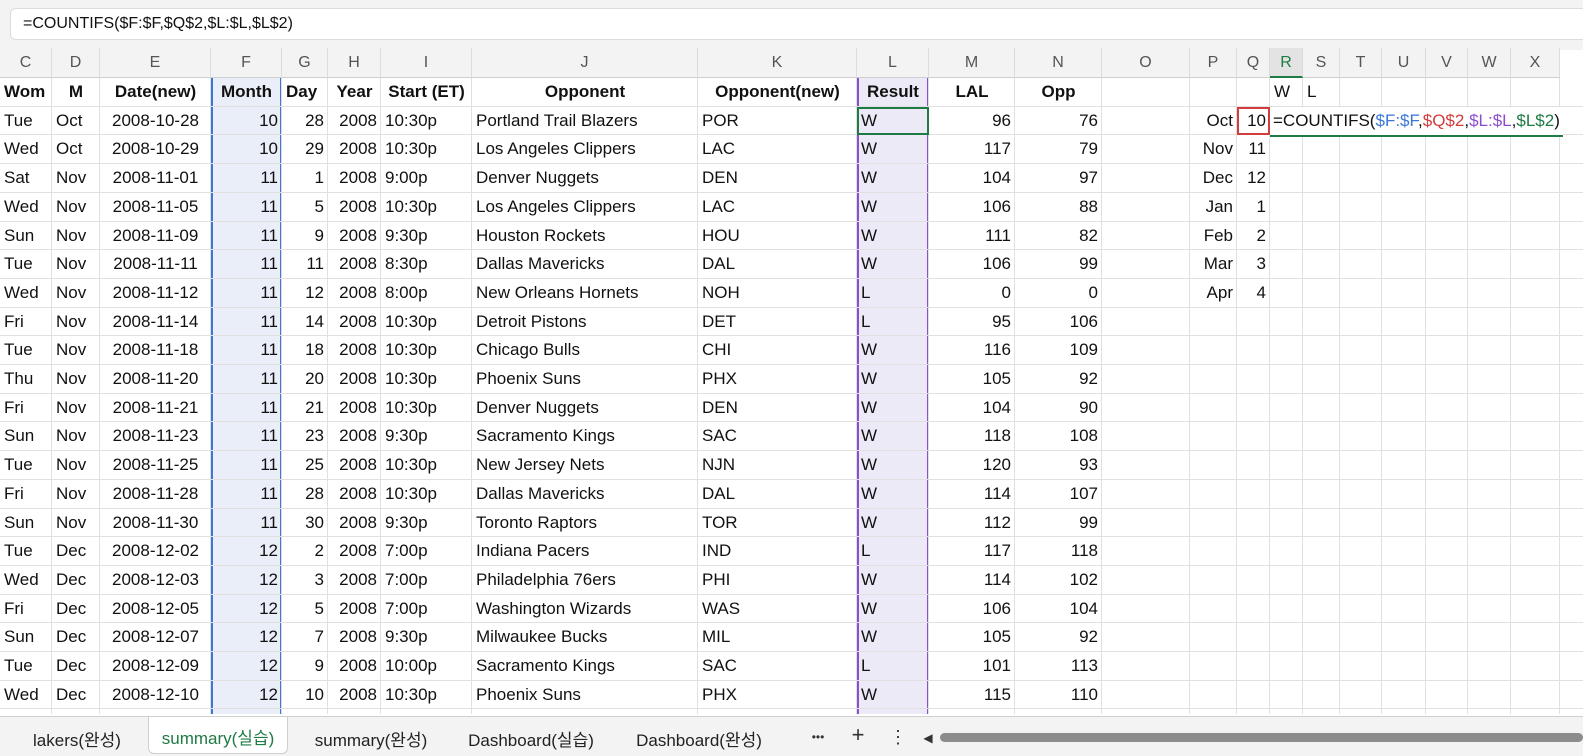 This screenshot has height=756, width=1583. What do you see at coordinates (1058, 207) in the screenshot?
I see `table-cell: 88` at bounding box center [1058, 207].